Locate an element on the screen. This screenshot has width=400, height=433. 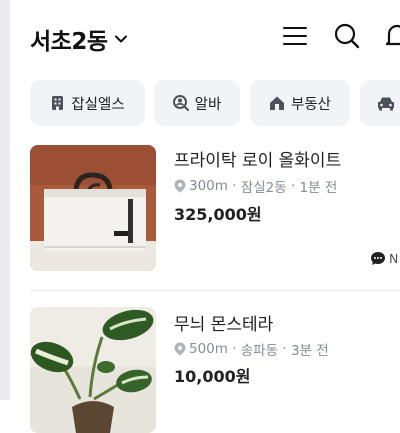
item-time: 3분 전 is located at coordinates (309, 351).